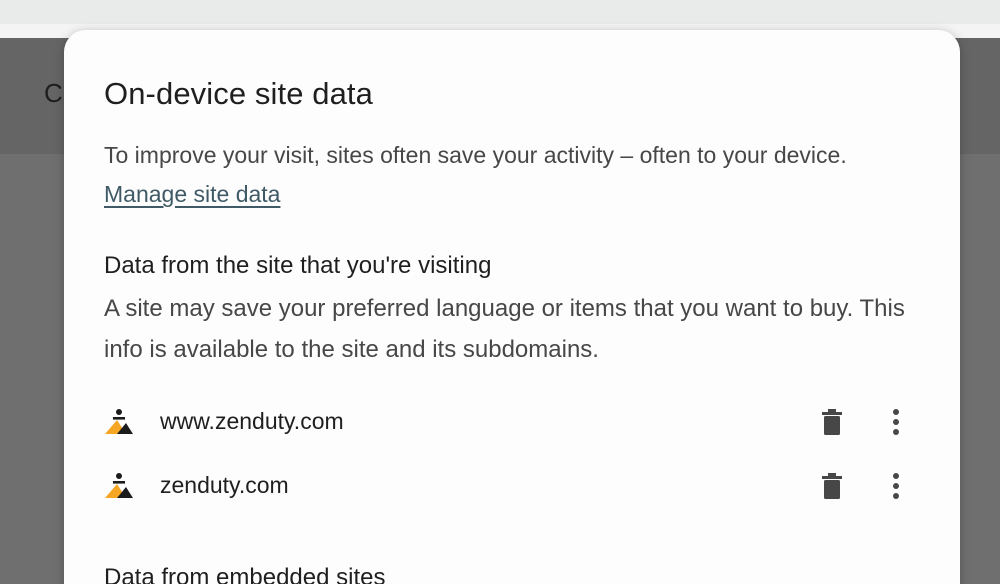  Describe the element at coordinates (192, 194) in the screenshot. I see `manage-site-data-link: Manage site data` at that location.